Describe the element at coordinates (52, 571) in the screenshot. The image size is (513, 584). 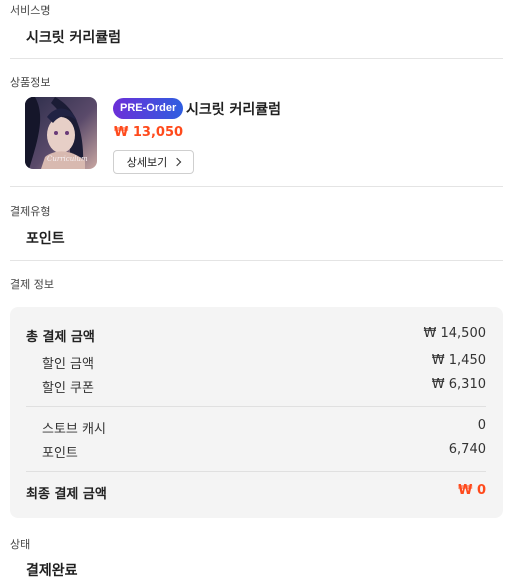
I see `status-value: 결제완료` at that location.